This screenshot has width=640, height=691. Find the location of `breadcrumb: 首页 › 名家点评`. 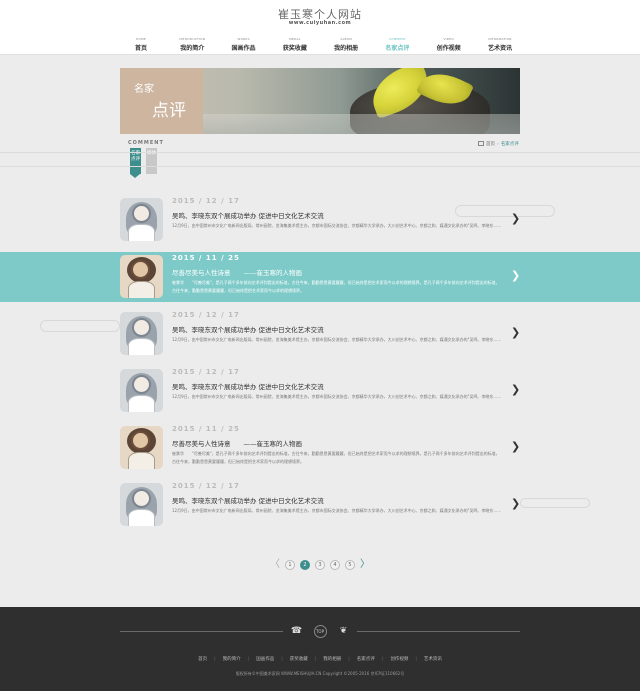

breadcrumb: 首页 › 名家点评 is located at coordinates (498, 144).